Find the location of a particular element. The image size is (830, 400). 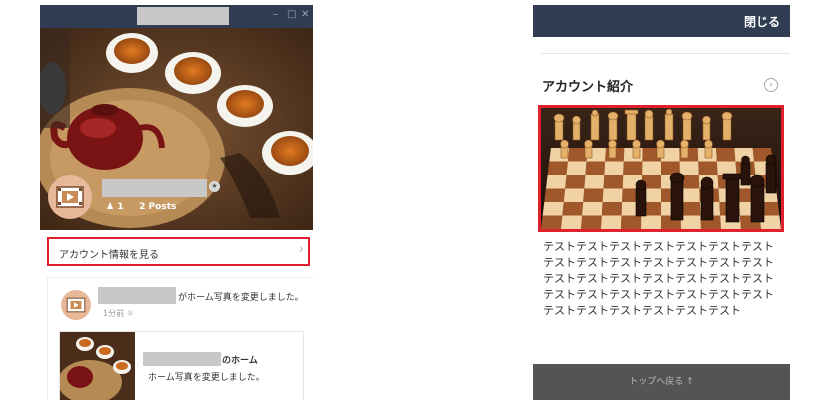

redacted-profile-name is located at coordinates (154, 188).